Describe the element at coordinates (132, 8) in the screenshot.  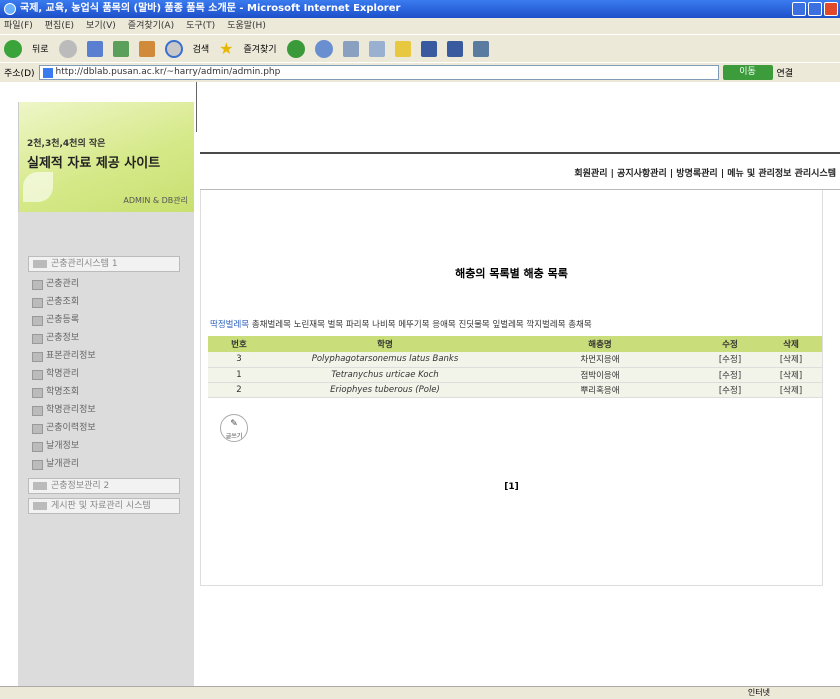
I see `window-title-prefix: 국제, 교육, 농업식 품목의 (말바) 품종 품목 소개문 -` at that location.